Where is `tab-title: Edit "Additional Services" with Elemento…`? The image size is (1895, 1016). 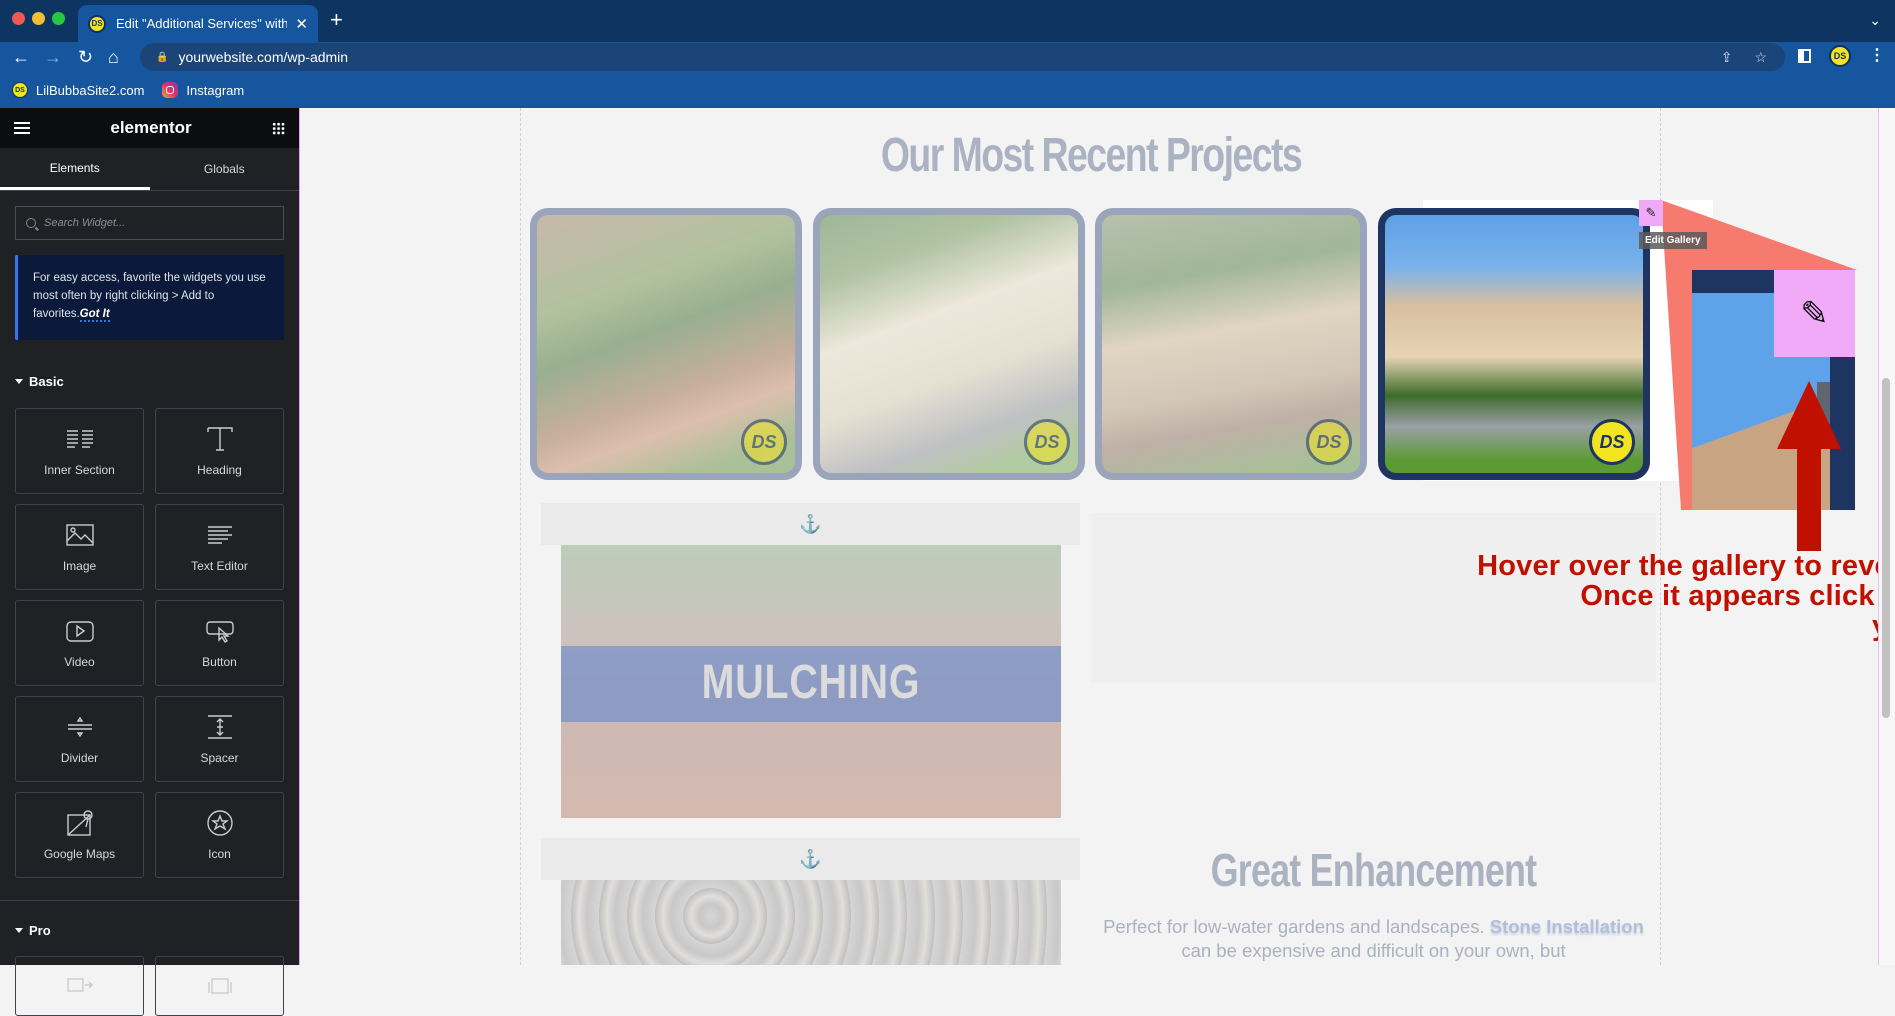
tab-title: Edit "Additional Services" with Elemento… is located at coordinates (202, 23).